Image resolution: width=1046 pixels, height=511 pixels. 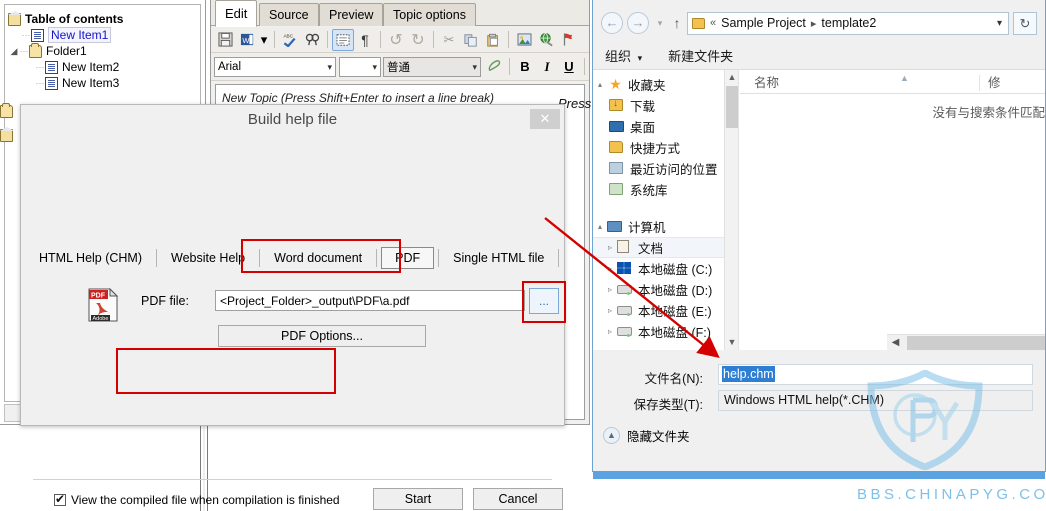 What do you see at coordinates (731, 342) in the screenshot?
I see `scroll-down-icon: ▼` at bounding box center [731, 342].